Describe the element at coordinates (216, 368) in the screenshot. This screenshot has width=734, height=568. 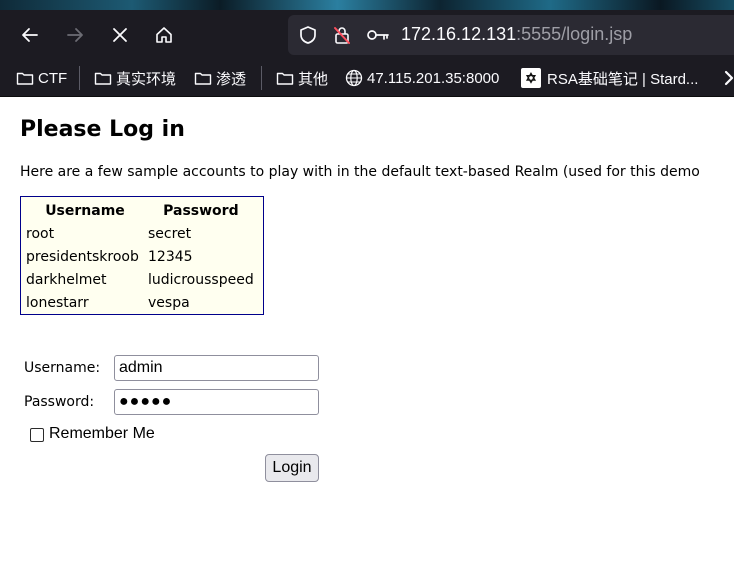
I see `username-input` at that location.